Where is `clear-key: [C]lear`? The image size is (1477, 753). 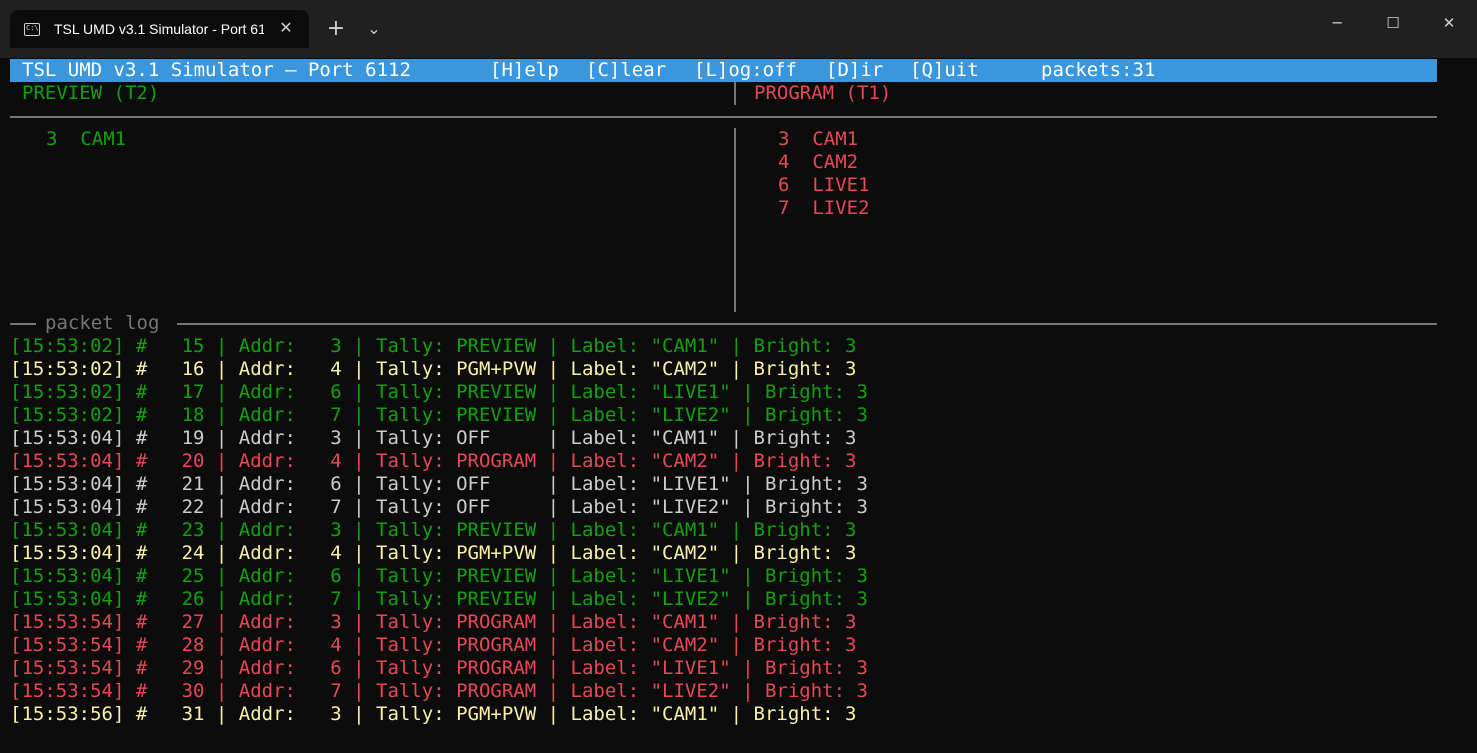
clear-key: [C]lear is located at coordinates (626, 70).